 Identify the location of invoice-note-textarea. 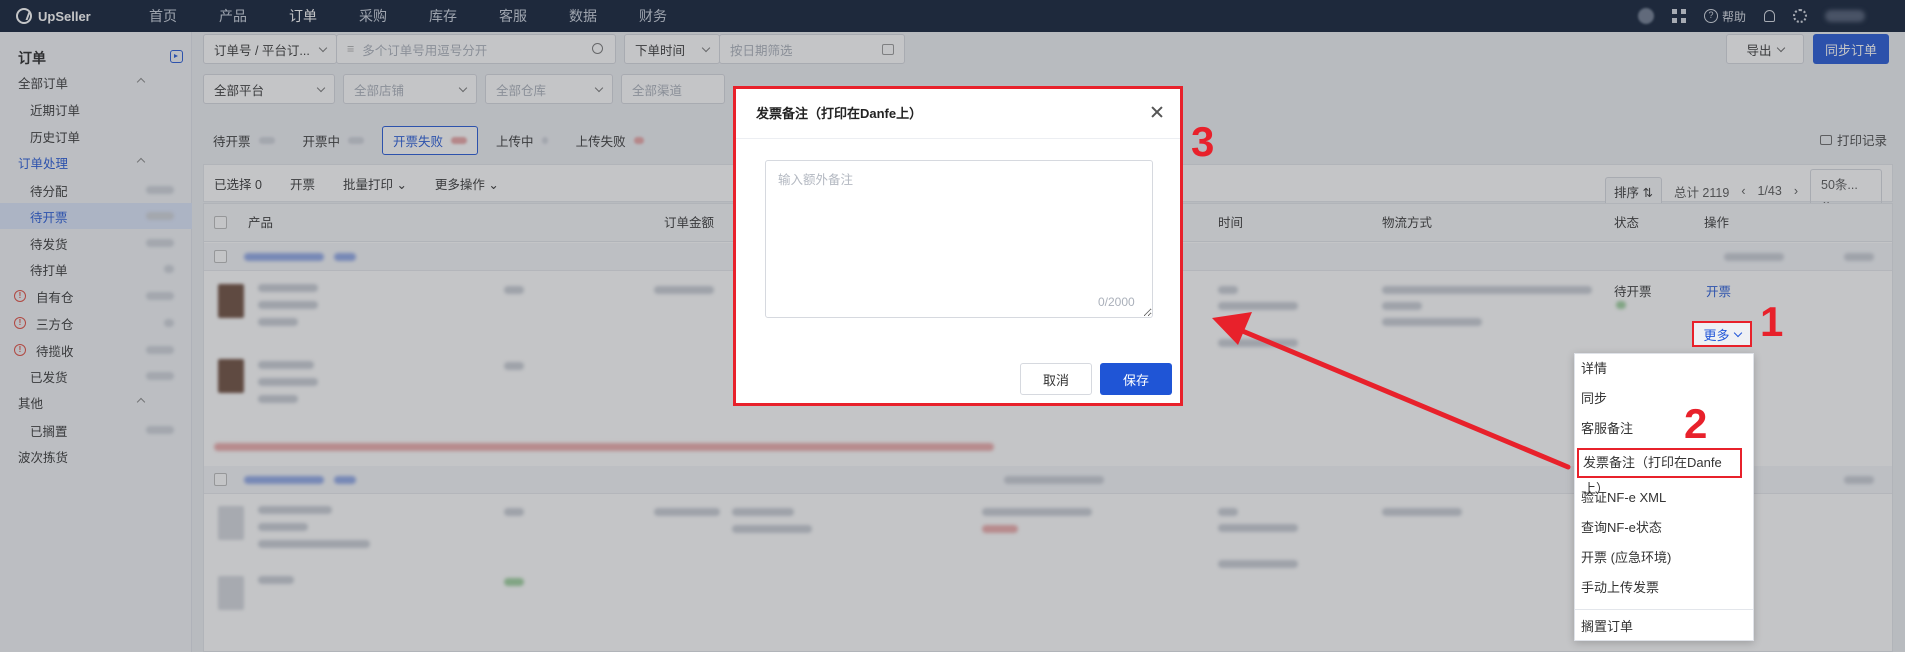
(959, 239).